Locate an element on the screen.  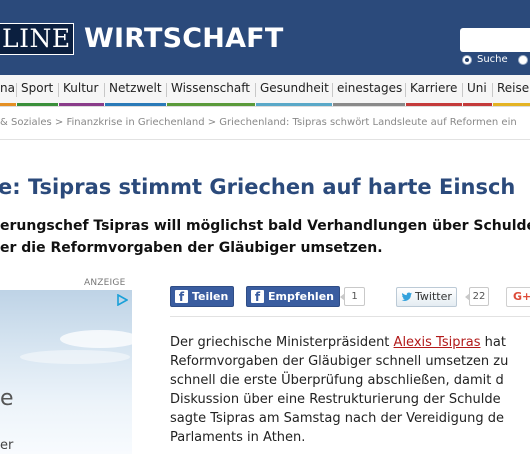
google-plus-button: G+ is located at coordinates (518, 297).